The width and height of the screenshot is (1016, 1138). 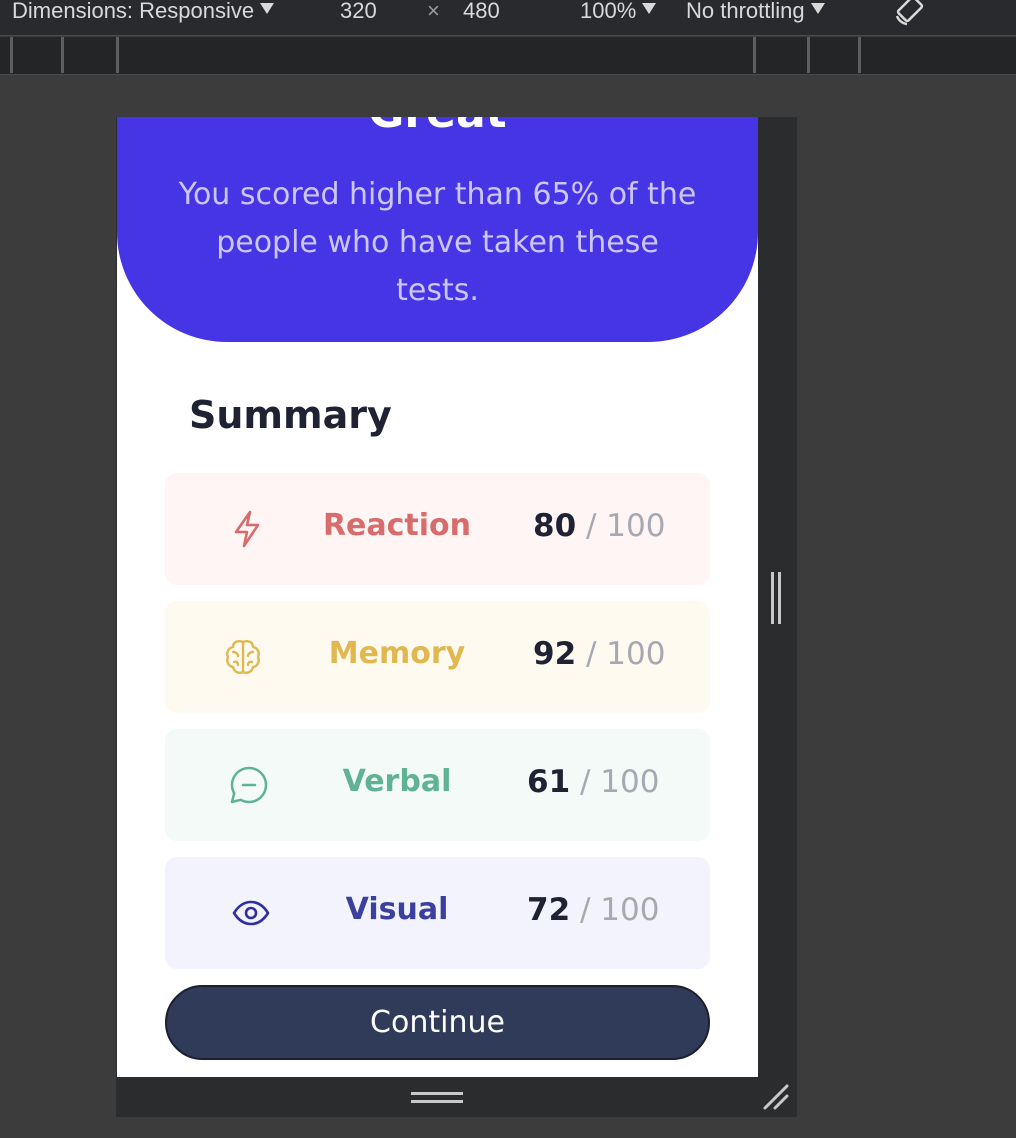 What do you see at coordinates (549, 910) in the screenshot?
I see `score-value: 72` at bounding box center [549, 910].